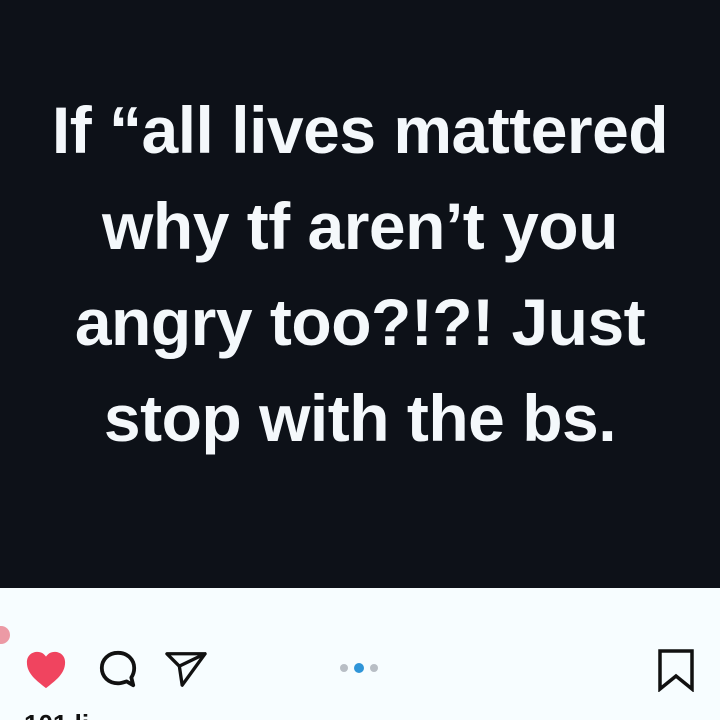  I want to click on carousel-dot-active, so click(359, 668).